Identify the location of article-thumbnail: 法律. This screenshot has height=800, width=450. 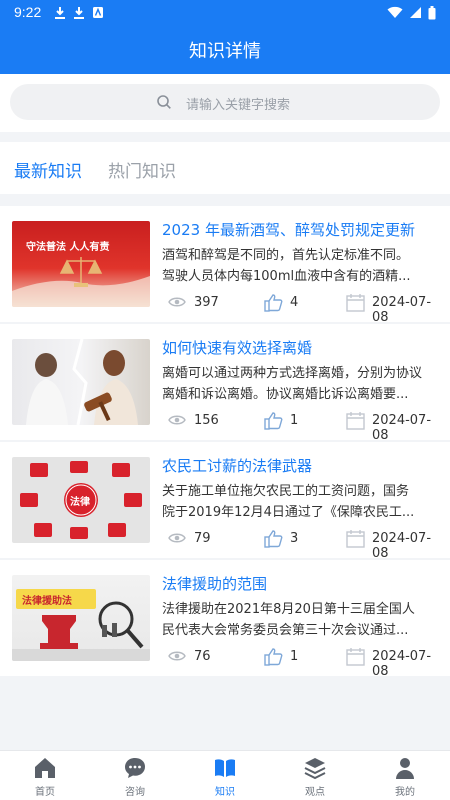
(81, 500).